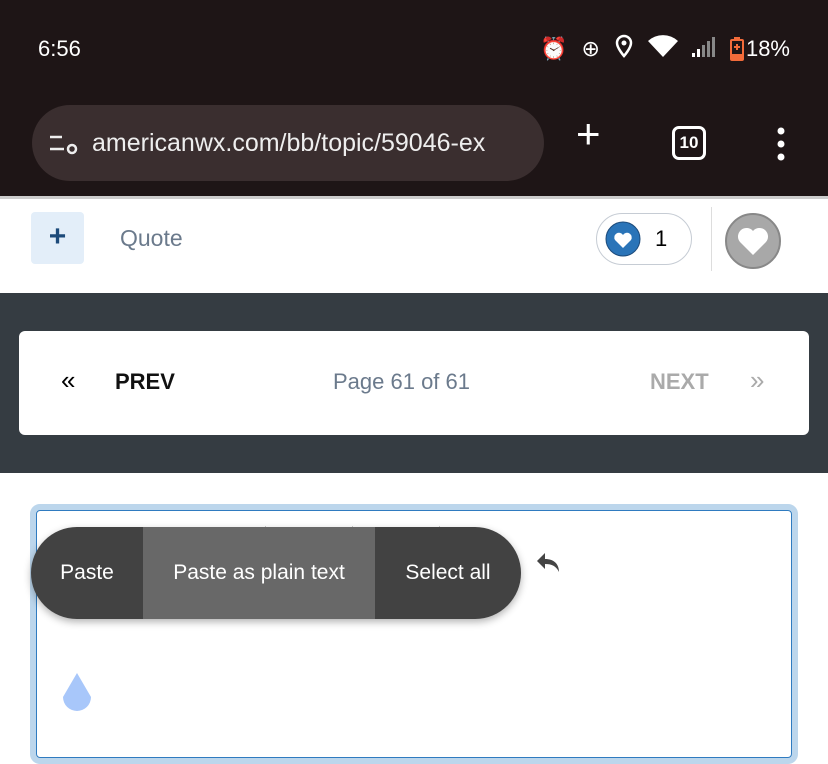  What do you see at coordinates (689, 143) in the screenshot?
I see `tab-switcher-button: 10` at bounding box center [689, 143].